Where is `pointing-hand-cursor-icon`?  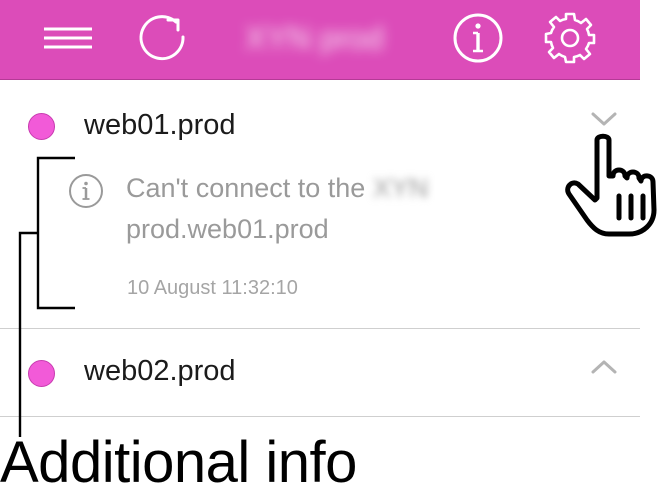 pointing-hand-cursor-icon is located at coordinates (611, 185).